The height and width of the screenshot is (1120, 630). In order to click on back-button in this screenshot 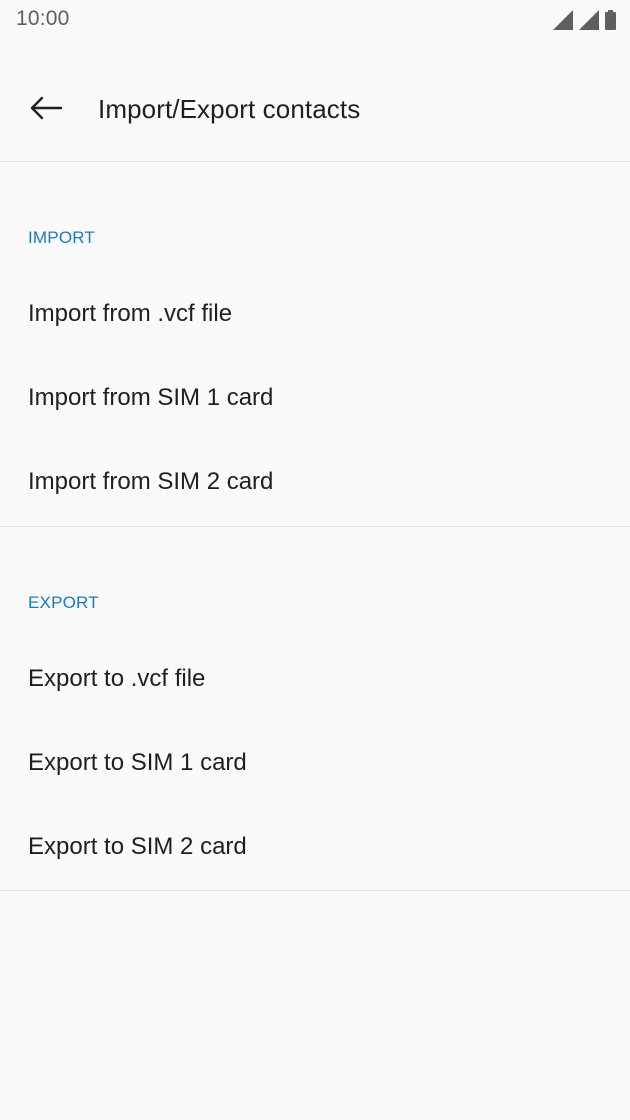, I will do `click(46, 110)`.